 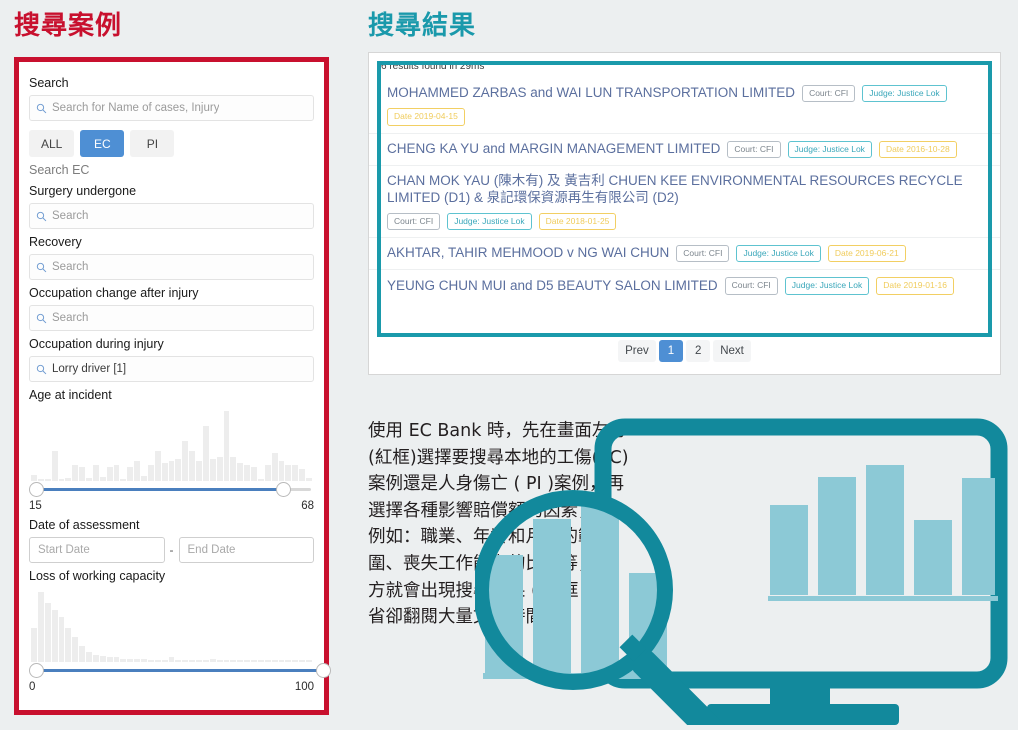 I want to click on input-surgery-undergone: Search, so click(x=171, y=216).